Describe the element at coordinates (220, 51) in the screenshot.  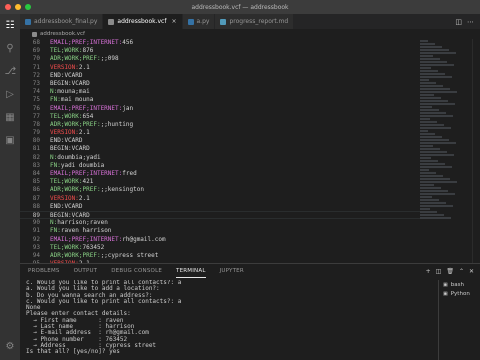
I see `code-line: 69 TEL;WORK: 876` at that location.